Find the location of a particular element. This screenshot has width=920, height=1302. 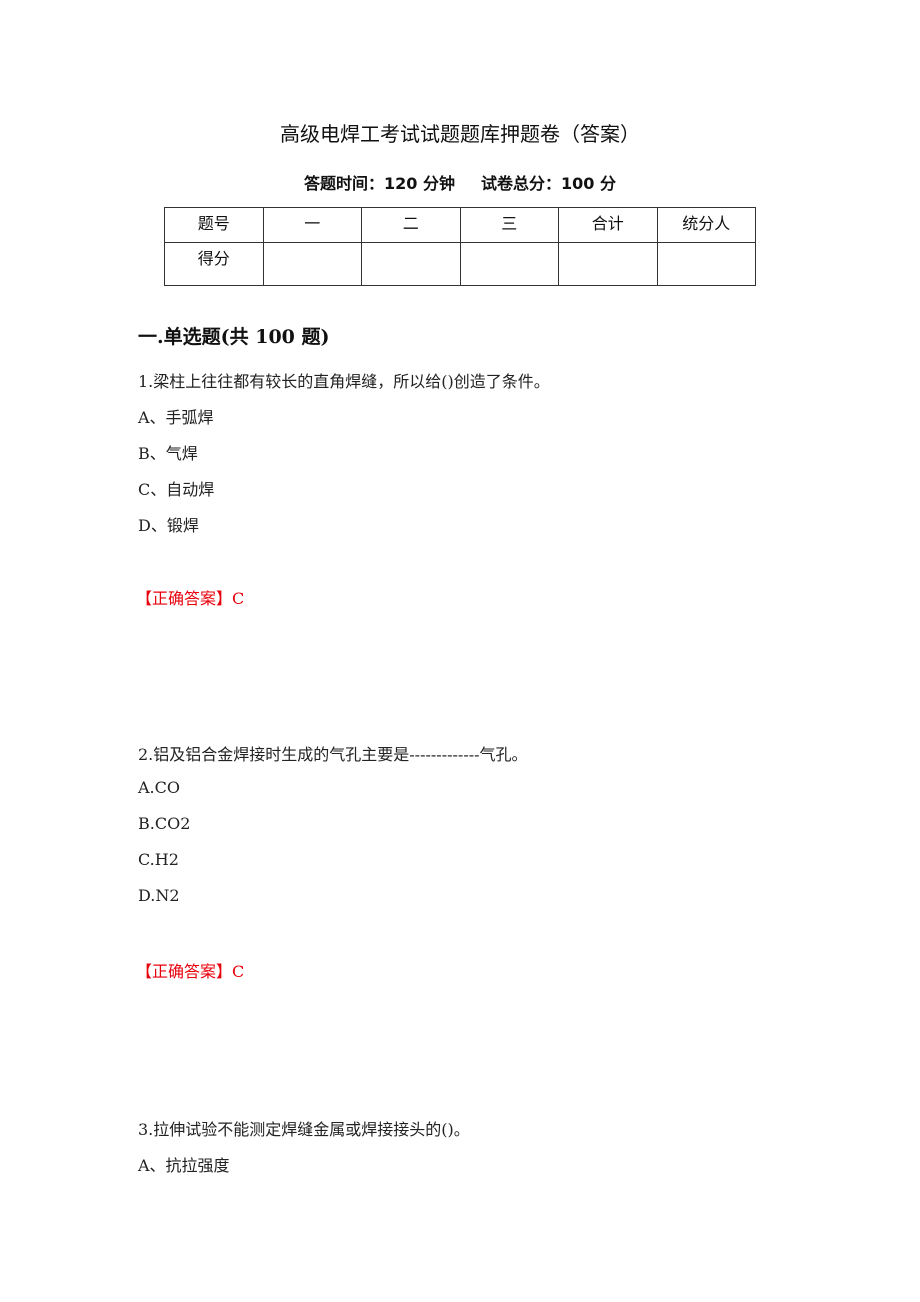

question-option: A、抗拉强度 is located at coordinates (184, 1165).